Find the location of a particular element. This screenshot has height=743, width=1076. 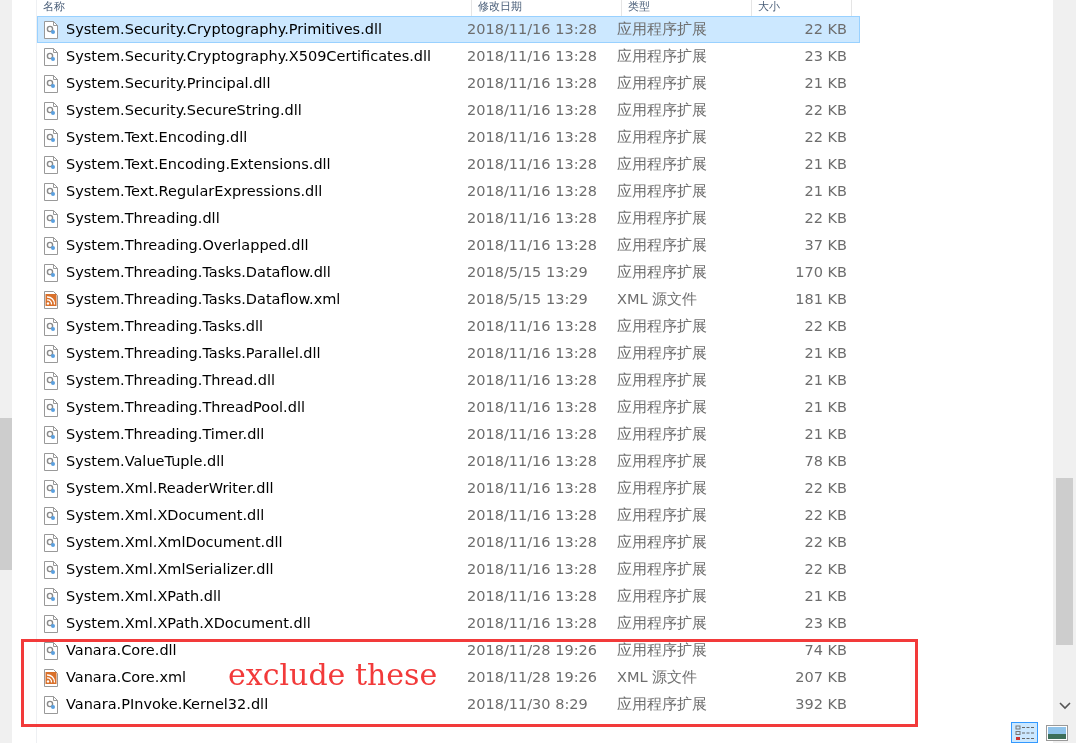

file-name: System.ValueTuple.dll is located at coordinates (145, 461).